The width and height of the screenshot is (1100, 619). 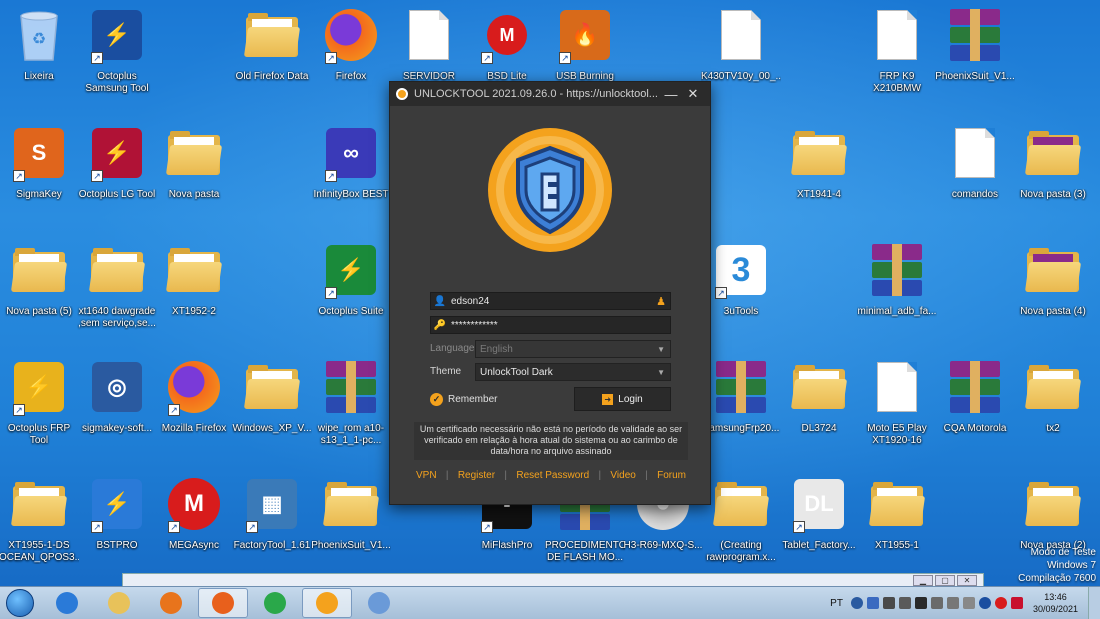 What do you see at coordinates (1000, 603) in the screenshot?
I see `mega-tray-icon` at bounding box center [1000, 603].